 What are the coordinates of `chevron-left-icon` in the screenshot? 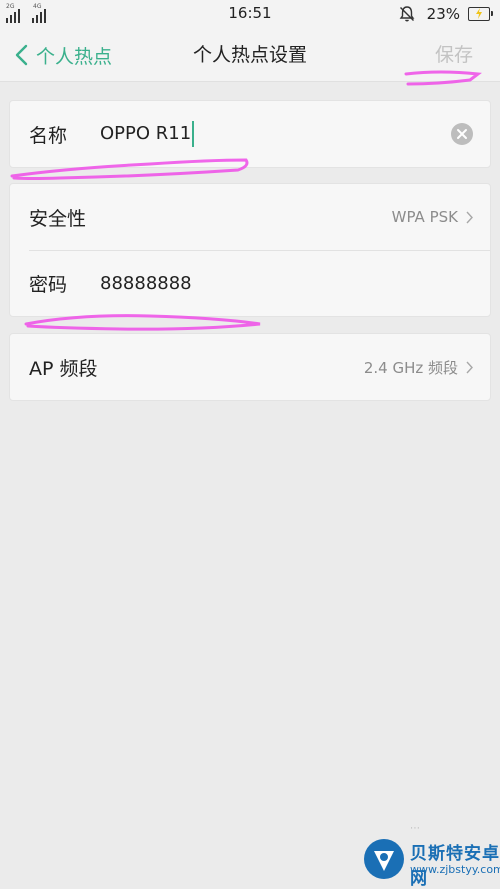 It's located at (21, 55).